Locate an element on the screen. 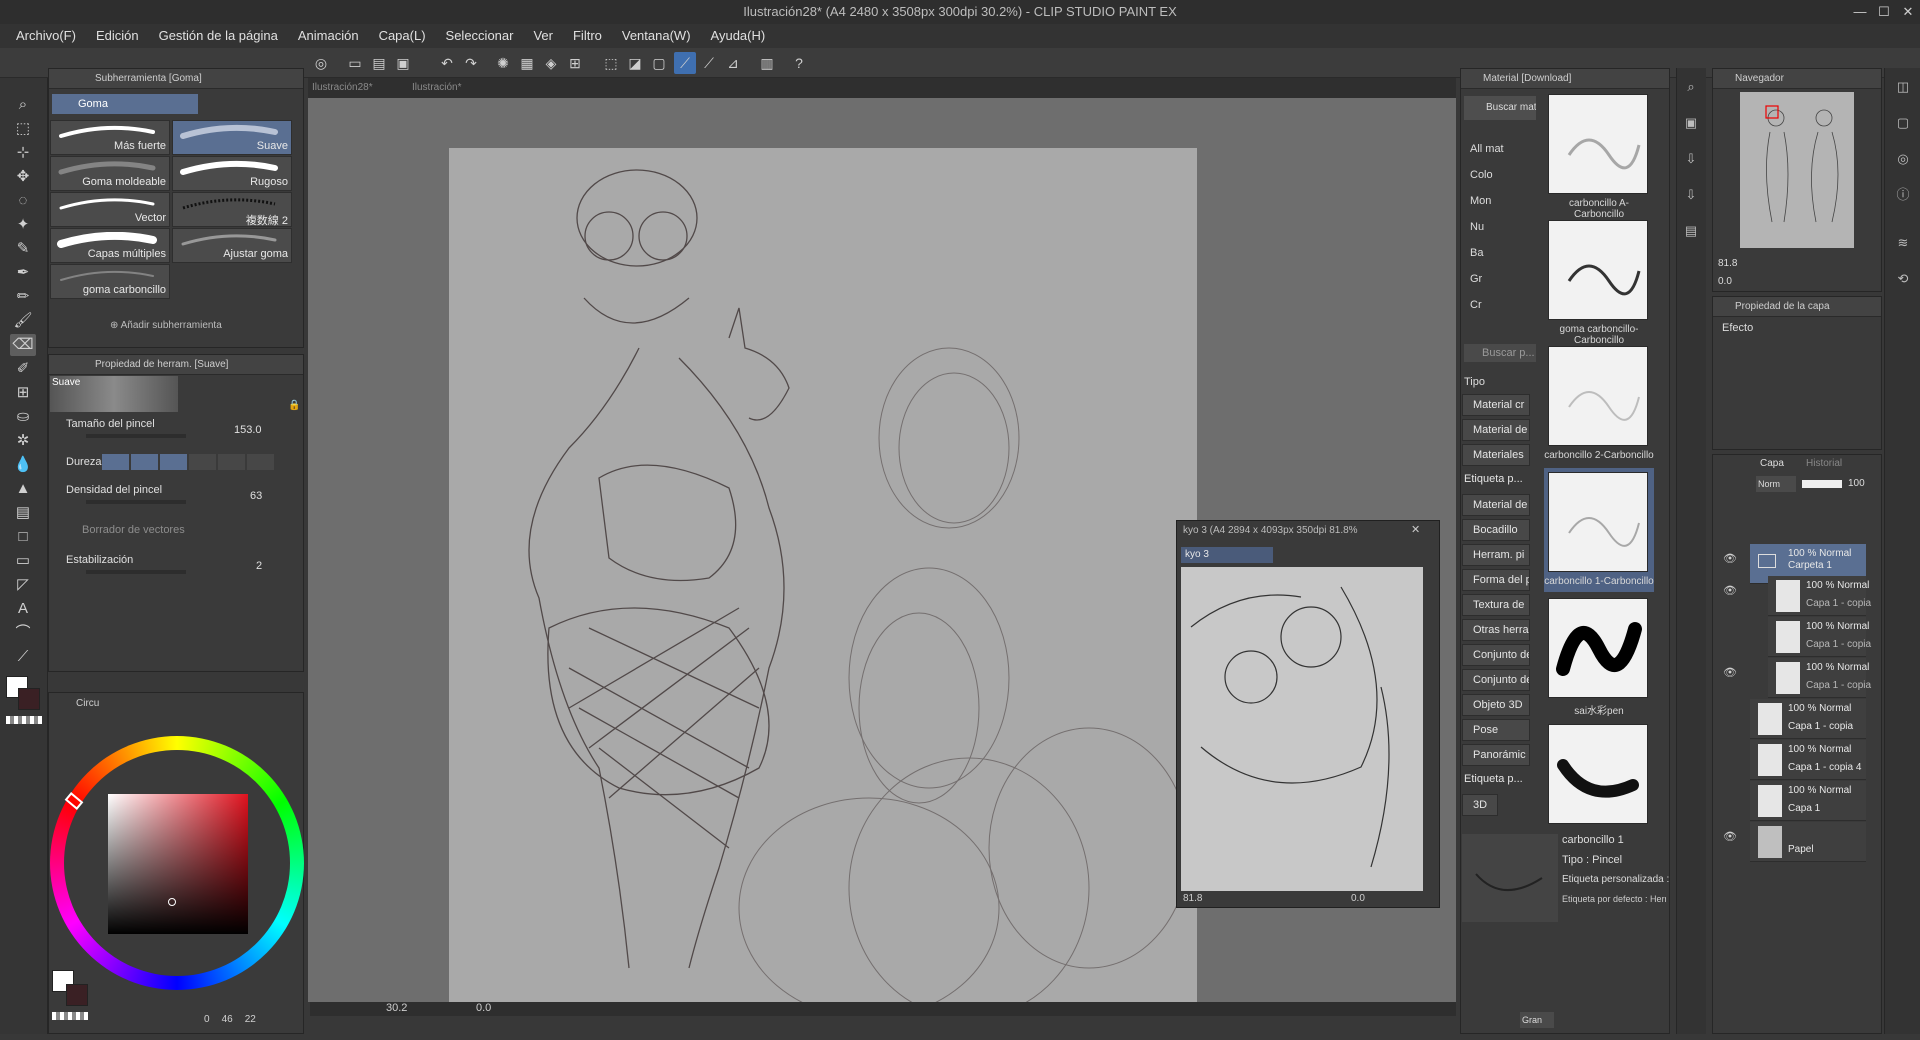  clear-icon: ✺ is located at coordinates (503, 63).